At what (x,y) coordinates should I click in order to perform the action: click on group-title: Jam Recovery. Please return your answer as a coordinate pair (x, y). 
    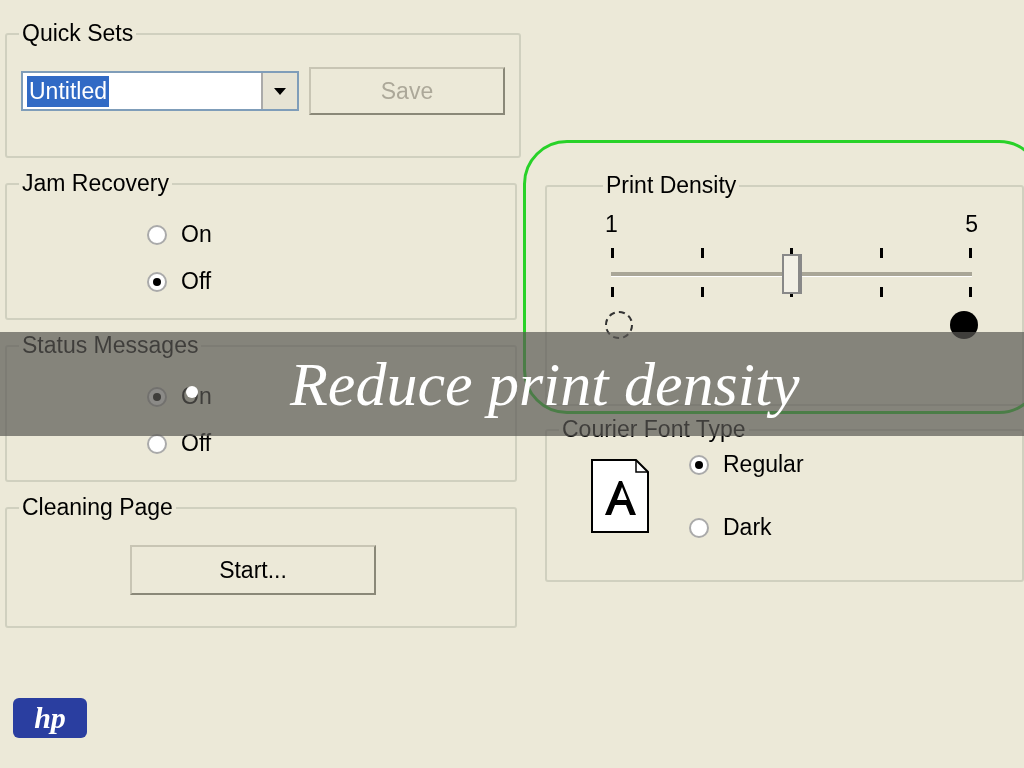
    Looking at the image, I should click on (95, 183).